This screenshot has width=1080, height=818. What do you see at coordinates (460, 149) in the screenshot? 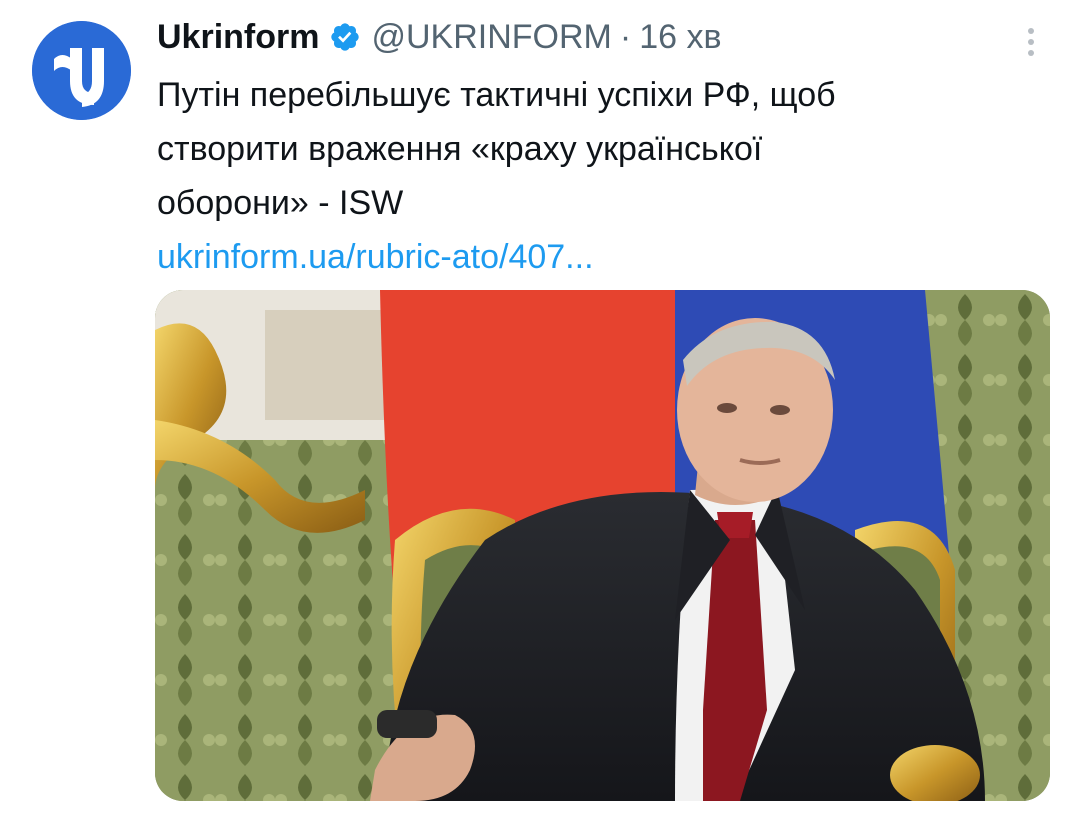
I see `tweet-text-line: створити враження «краху української` at bounding box center [460, 149].